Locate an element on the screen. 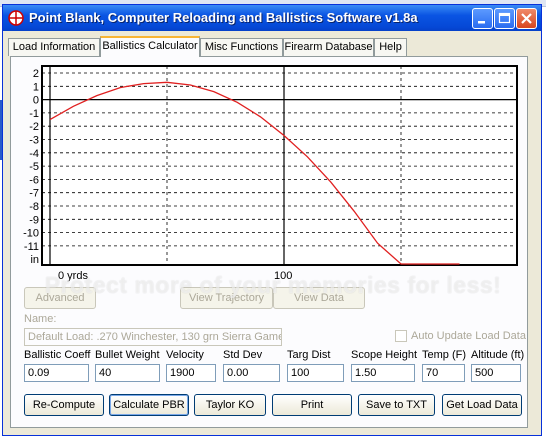 The image size is (546, 441). tab-label: Help is located at coordinates (390, 47).